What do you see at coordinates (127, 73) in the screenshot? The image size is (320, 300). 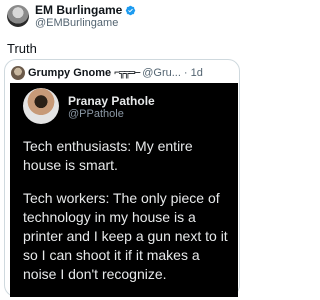 I see `quoted-author-emoji: ⌐╦╦═─` at bounding box center [127, 73].